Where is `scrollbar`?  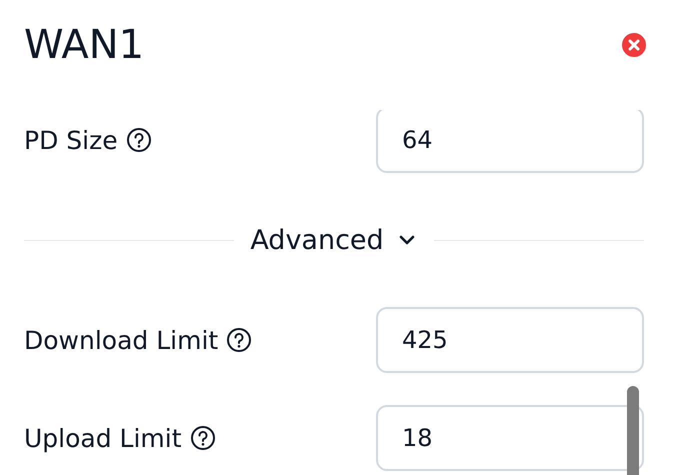 scrollbar is located at coordinates (633, 430).